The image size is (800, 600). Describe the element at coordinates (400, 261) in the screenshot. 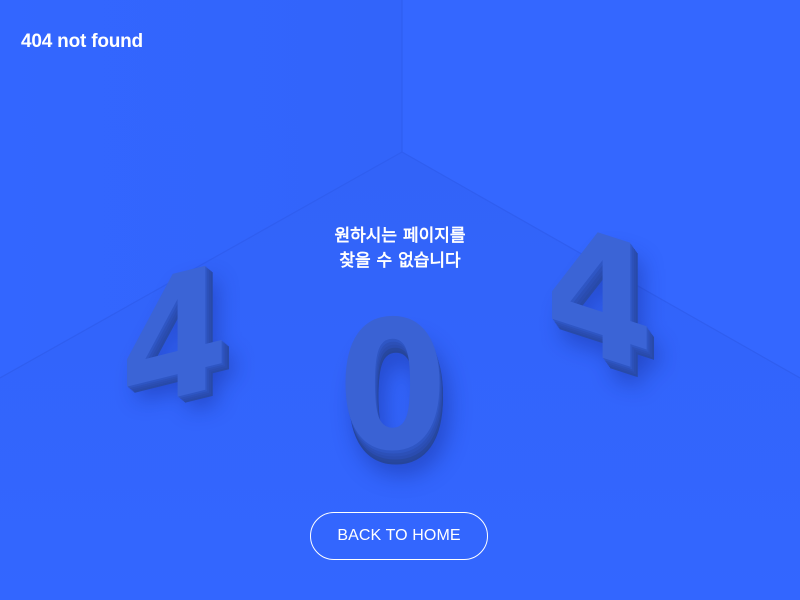

I see `message-line-2: 찾을 수 없습니다` at that location.